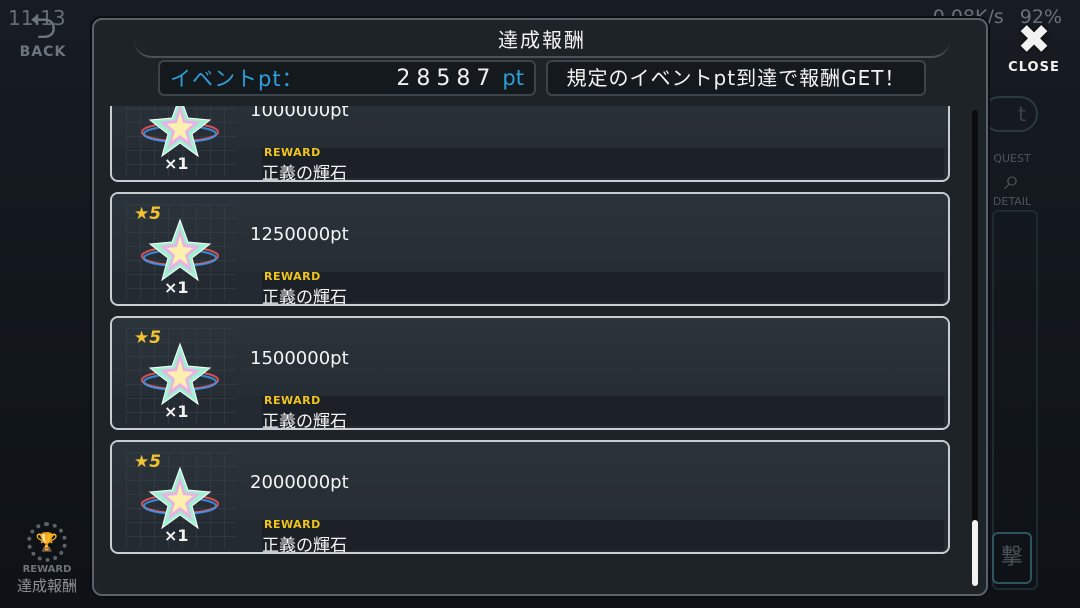 The height and width of the screenshot is (608, 1080). Describe the element at coordinates (1034, 67) in the screenshot. I see `close-label: CLOSE` at that location.